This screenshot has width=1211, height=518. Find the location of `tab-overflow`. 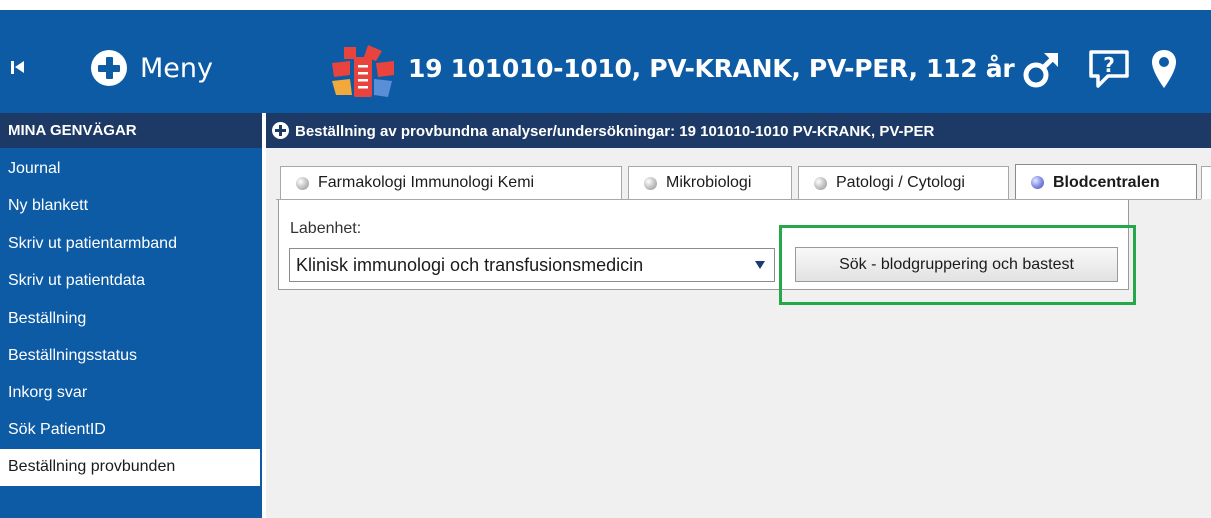

tab-overflow is located at coordinates (1206, 182).